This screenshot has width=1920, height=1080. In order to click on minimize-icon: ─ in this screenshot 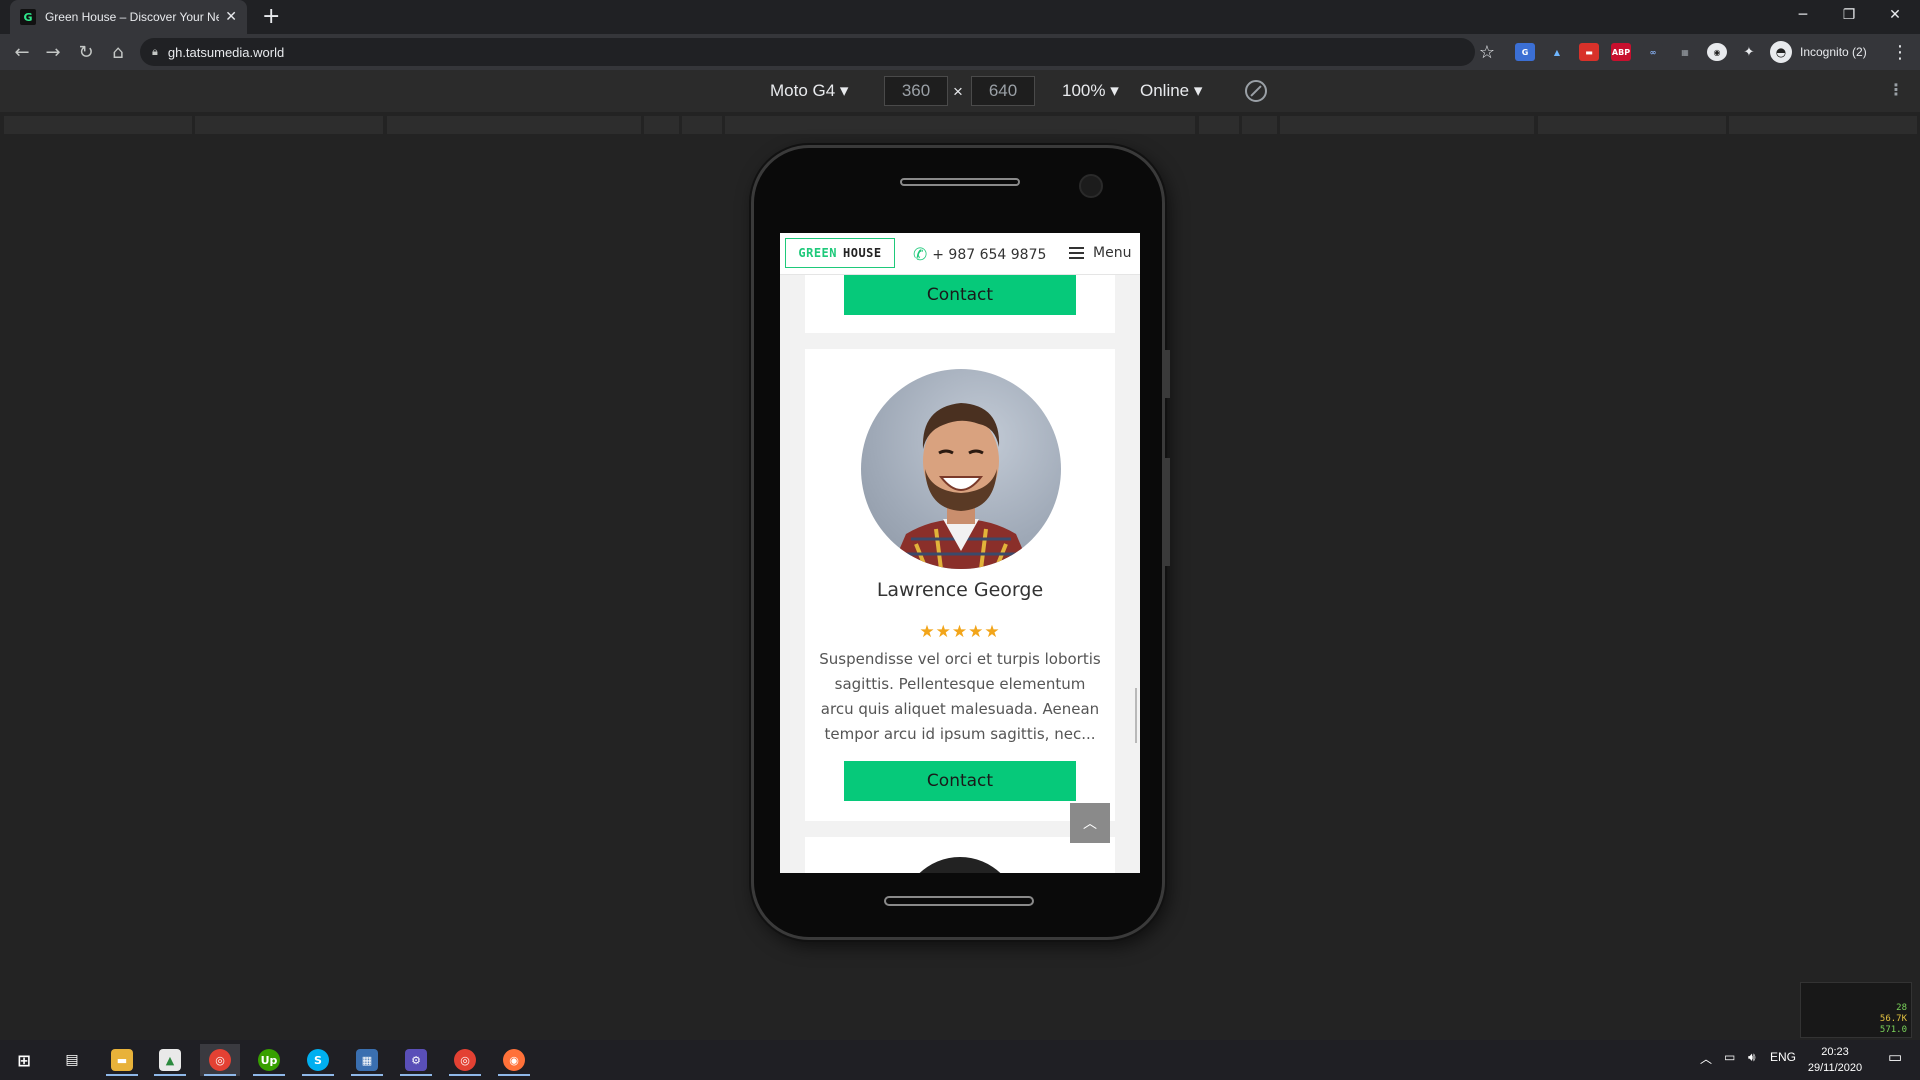, I will do `click(1803, 15)`.